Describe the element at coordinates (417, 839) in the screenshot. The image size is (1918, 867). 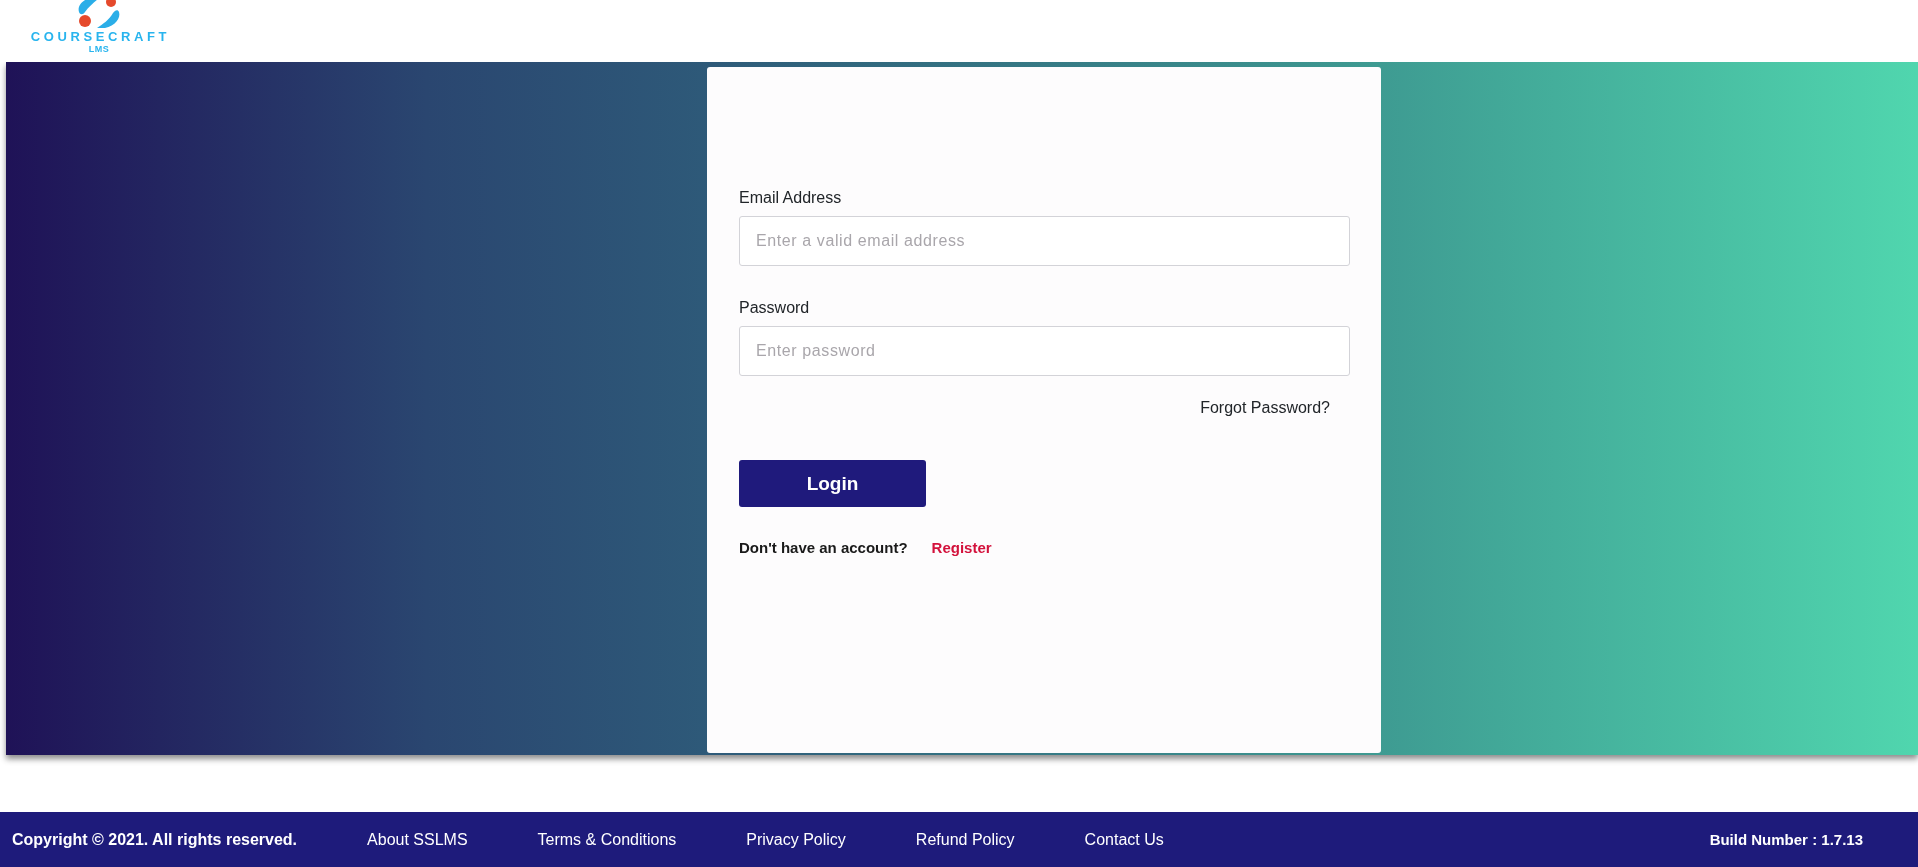
I see `footer-link: About SSLMS` at that location.